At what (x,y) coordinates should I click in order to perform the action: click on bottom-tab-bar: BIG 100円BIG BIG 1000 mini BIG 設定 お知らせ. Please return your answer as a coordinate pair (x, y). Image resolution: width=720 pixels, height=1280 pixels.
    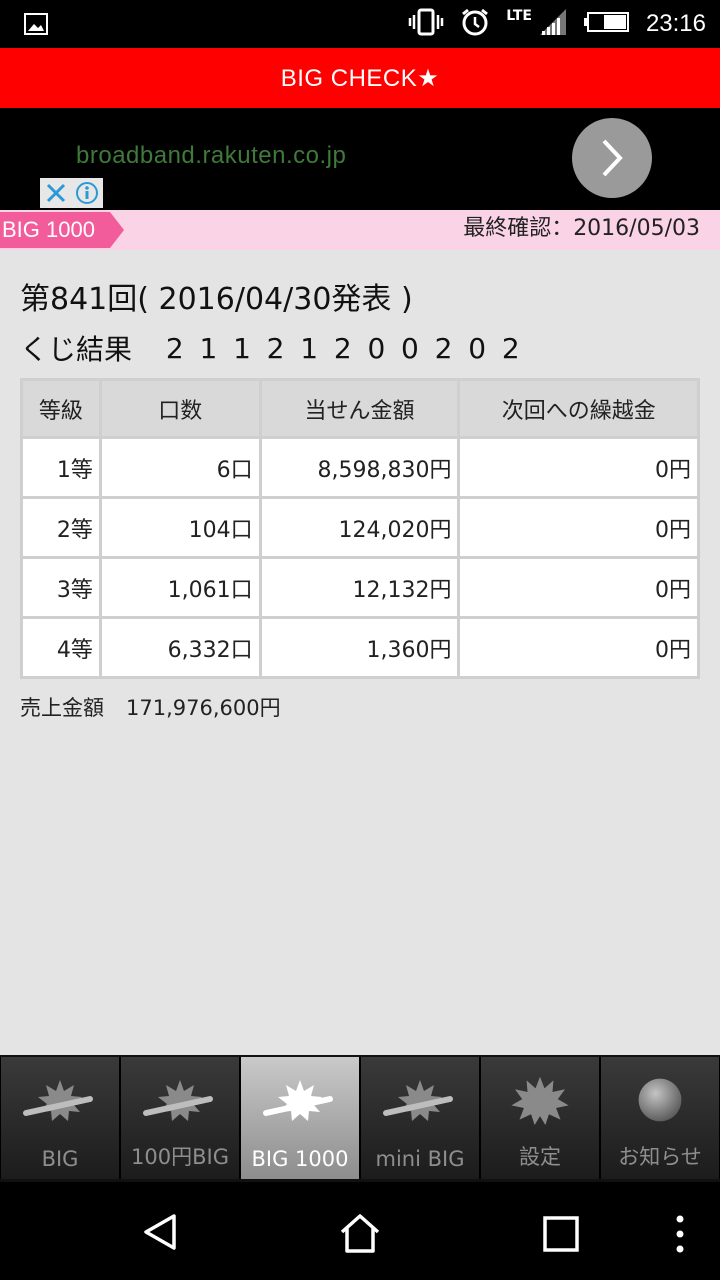
    Looking at the image, I should click on (360, 1118).